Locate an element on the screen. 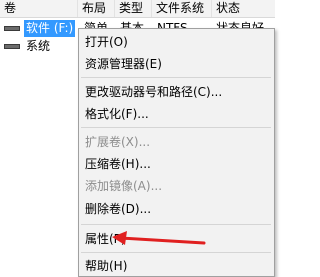 This screenshot has height=277, width=320. menu-item-properties: 属性(P) is located at coordinates (176, 239).